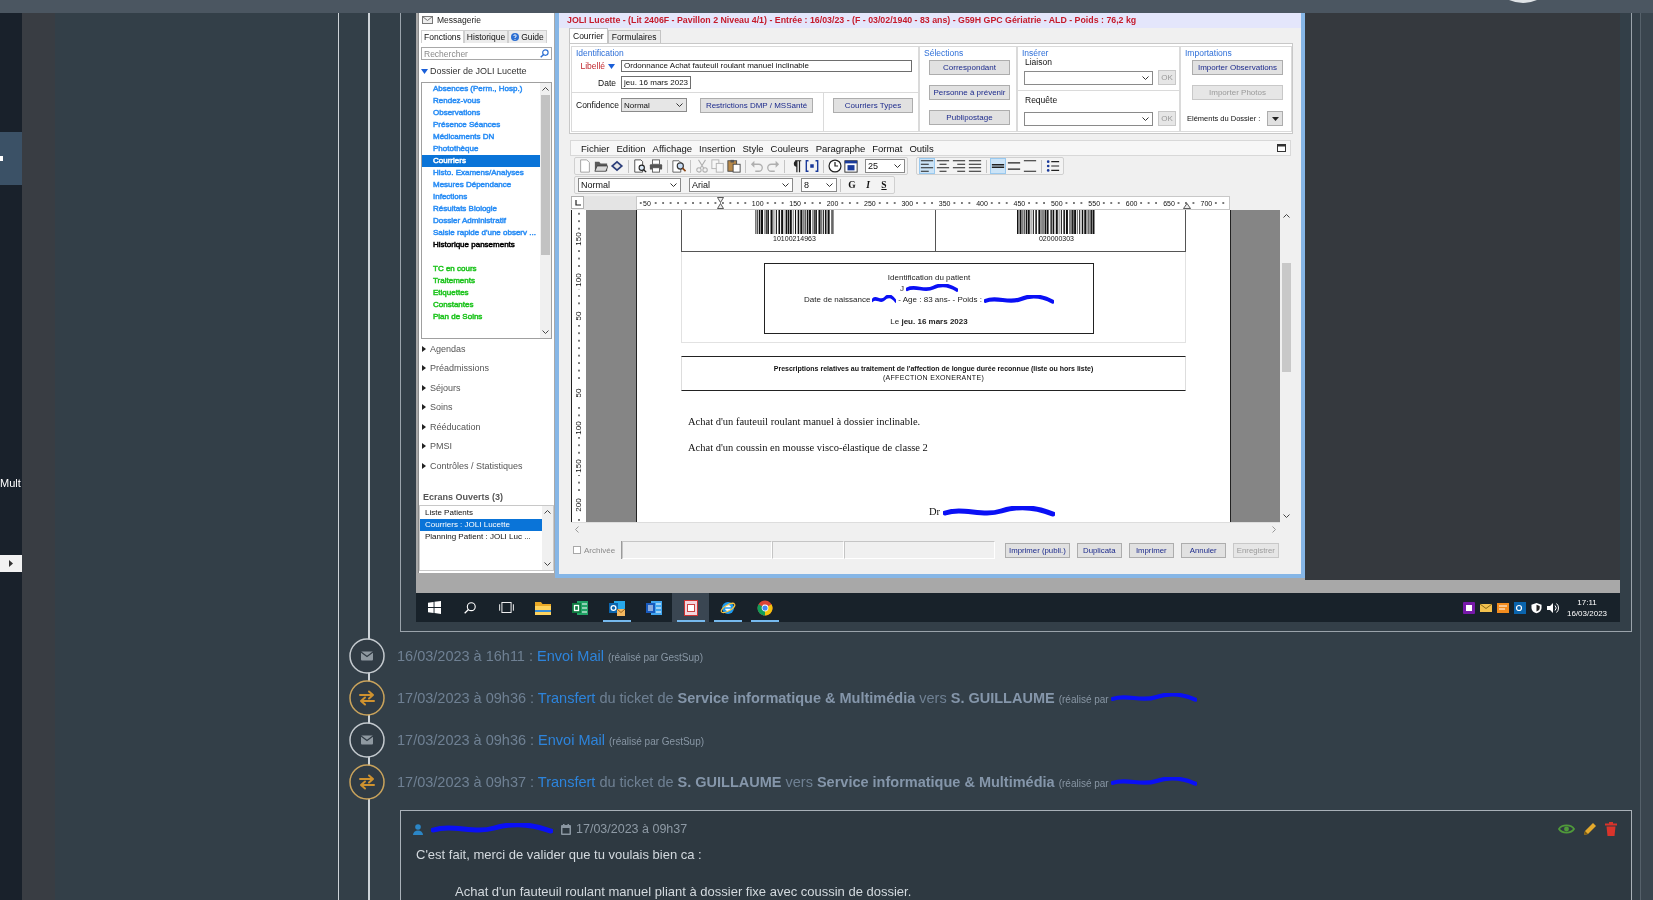  What do you see at coordinates (486, 466) in the screenshot?
I see `section-header: Contrôles / Statistiques` at bounding box center [486, 466].